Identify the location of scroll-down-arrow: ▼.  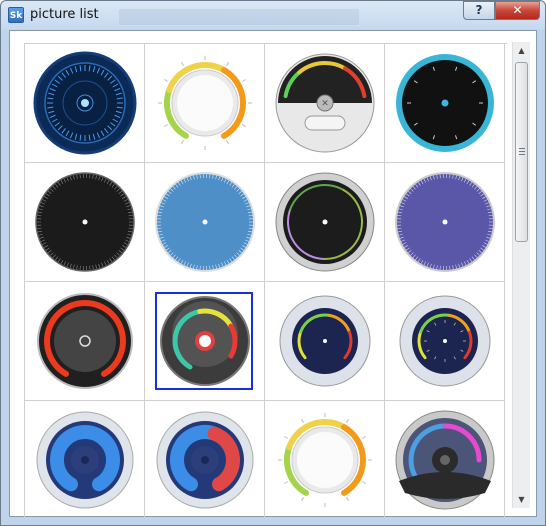
(521, 499).